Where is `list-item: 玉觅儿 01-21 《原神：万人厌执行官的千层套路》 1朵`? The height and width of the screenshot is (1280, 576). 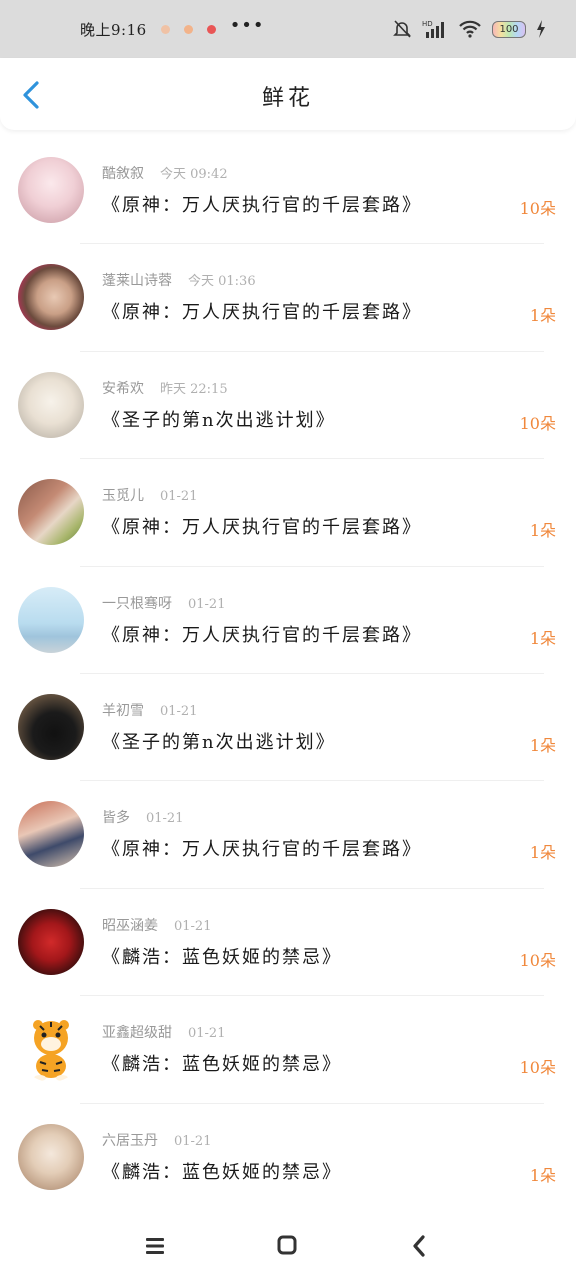
list-item: 玉觅儿 01-21 《原神：万人厌执行官的千层套路》 1朵 is located at coordinates (288, 513).